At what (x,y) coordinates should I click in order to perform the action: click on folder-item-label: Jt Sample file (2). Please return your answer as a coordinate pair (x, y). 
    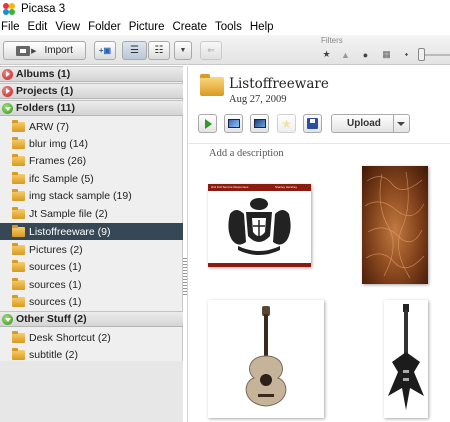
    Looking at the image, I should click on (68, 213).